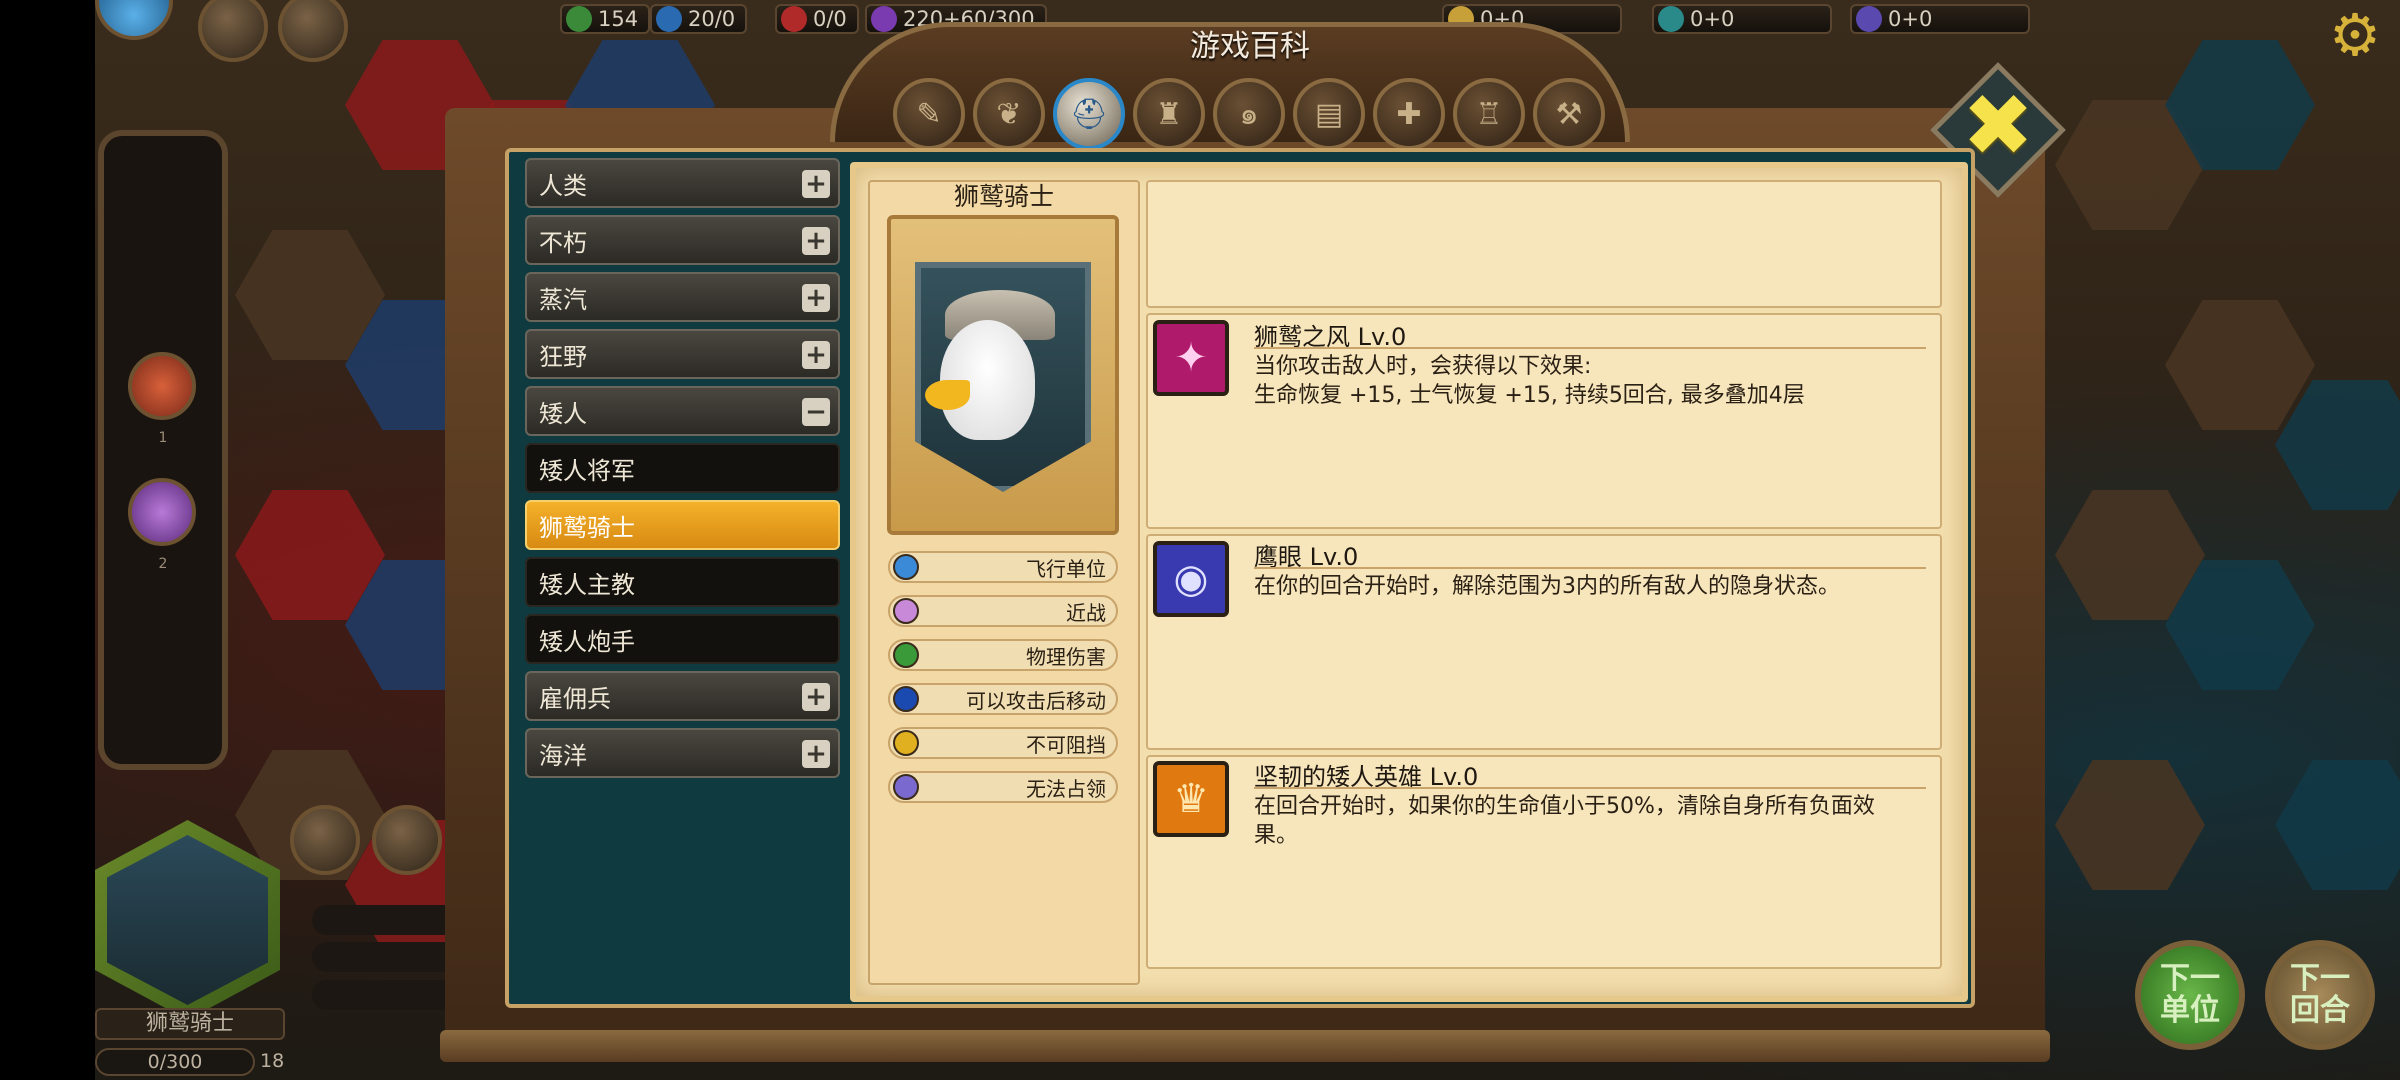 The width and height of the screenshot is (2400, 1080). What do you see at coordinates (1003, 743) in the screenshot?
I see `unit-tag: 不可阻挡` at bounding box center [1003, 743].